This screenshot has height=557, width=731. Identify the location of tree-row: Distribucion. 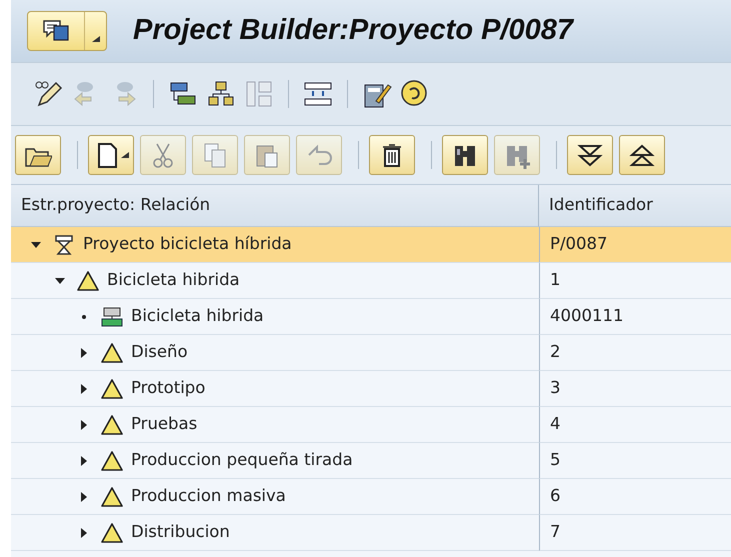
(275, 533).